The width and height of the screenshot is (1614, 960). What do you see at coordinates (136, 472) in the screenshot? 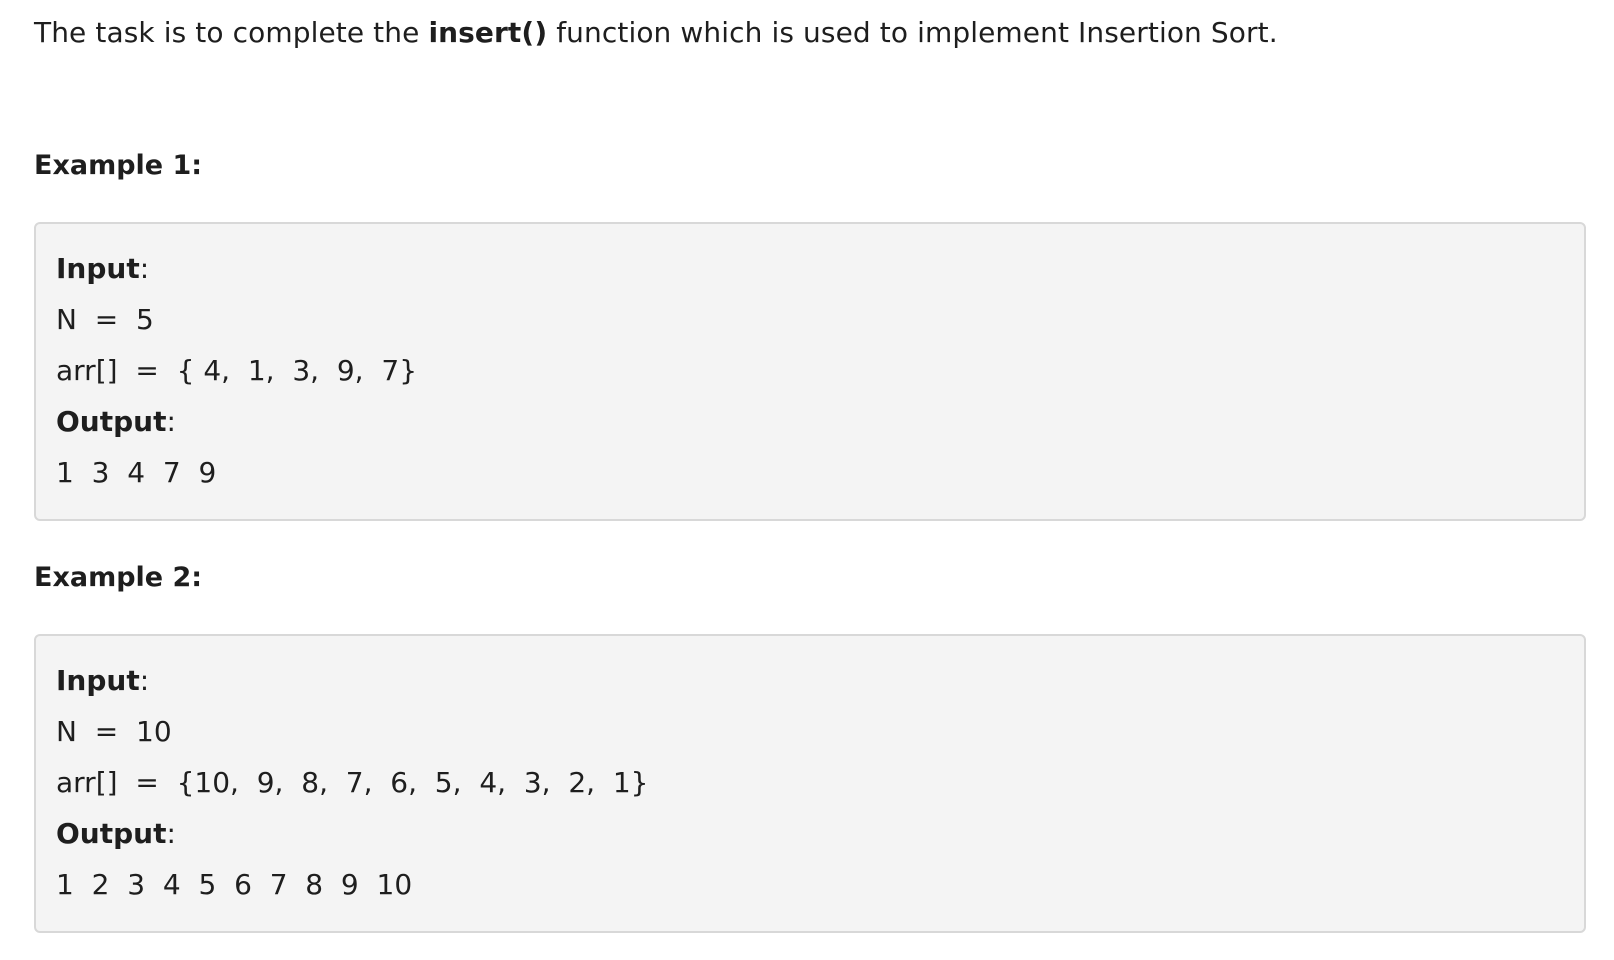
I see `output-value: 1 3 4 7 9` at bounding box center [136, 472].